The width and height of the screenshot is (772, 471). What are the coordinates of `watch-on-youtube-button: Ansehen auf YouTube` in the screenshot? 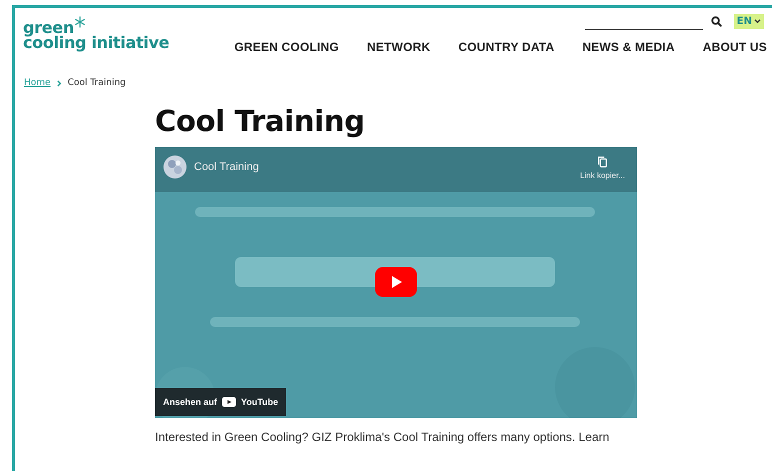 It's located at (220, 402).